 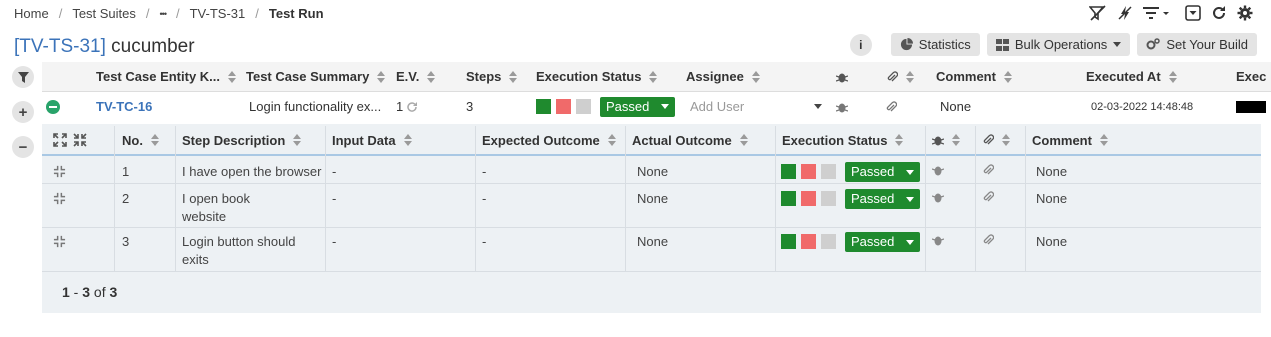 What do you see at coordinates (938, 241) in the screenshot?
I see `bug-icon` at bounding box center [938, 241].